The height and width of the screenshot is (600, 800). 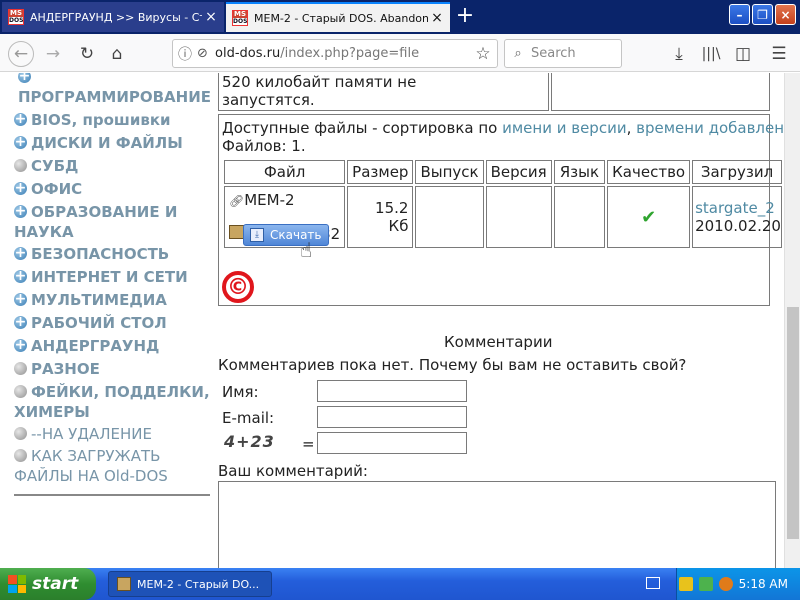 I want to click on sidebar-item-bios: BIOS, прошивки, so click(x=112, y=119).